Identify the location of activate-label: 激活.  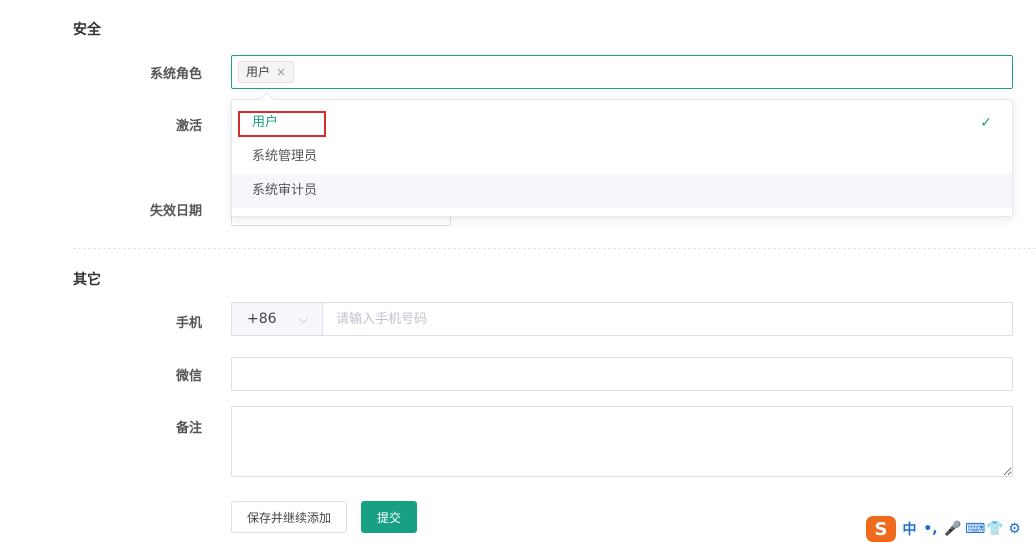
(188, 126).